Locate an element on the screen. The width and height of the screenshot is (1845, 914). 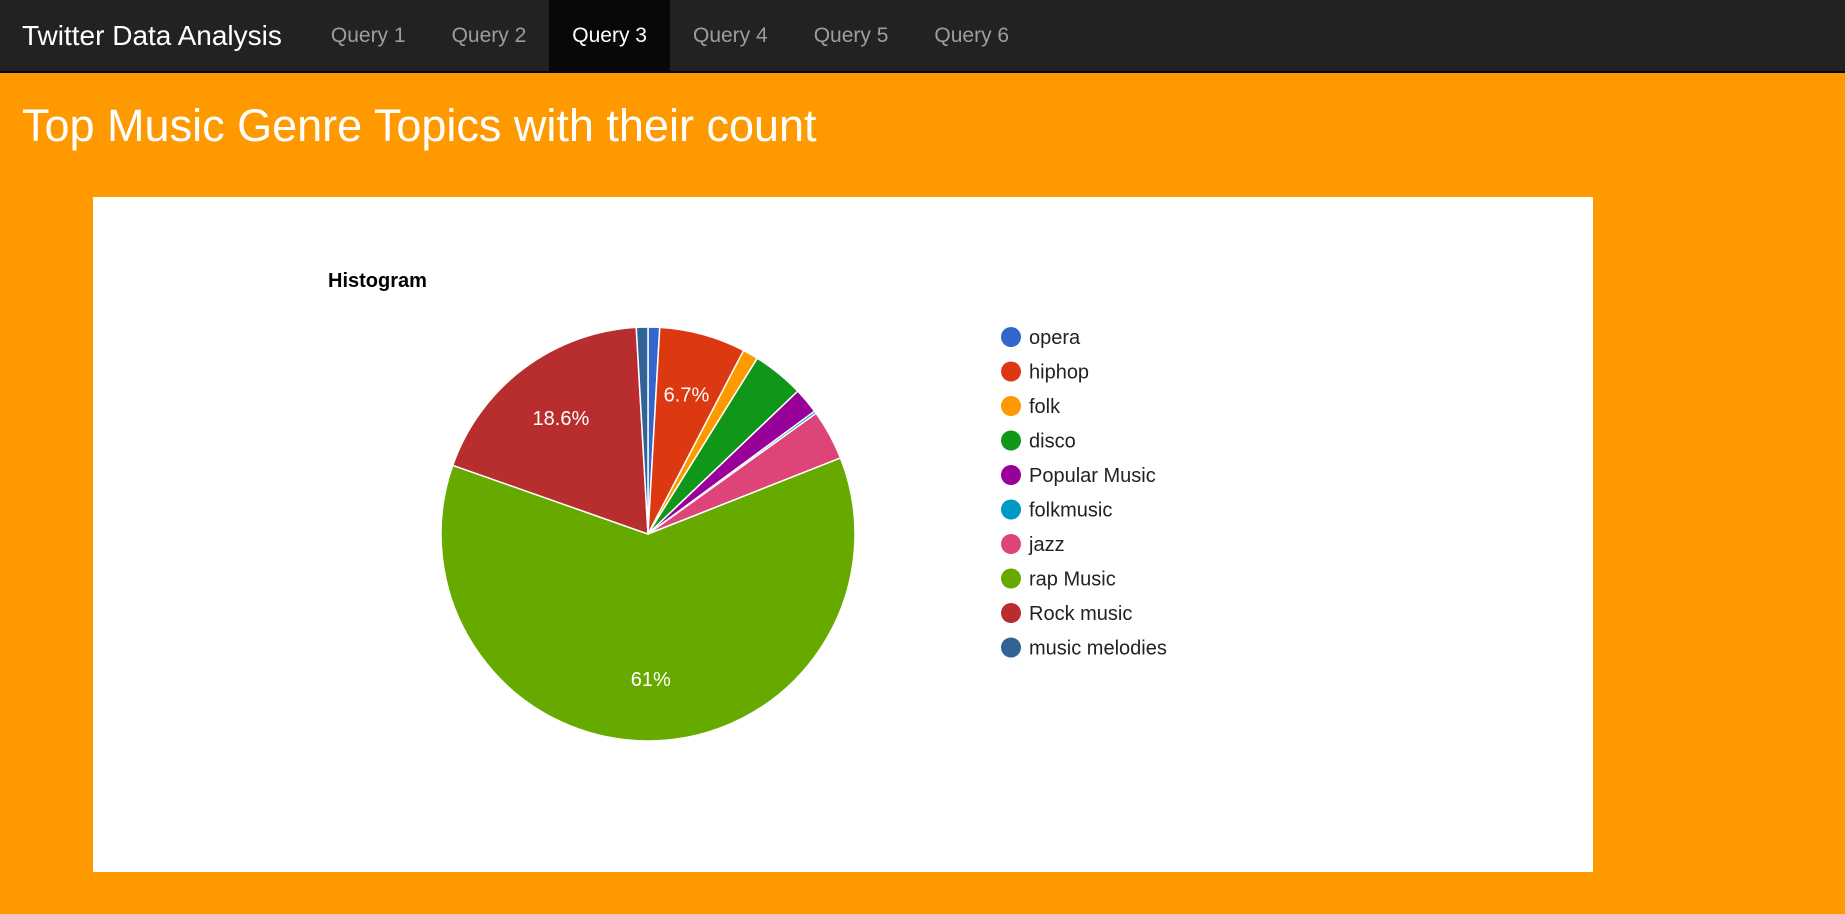
legend-label: music melodies is located at coordinates (1098, 649).